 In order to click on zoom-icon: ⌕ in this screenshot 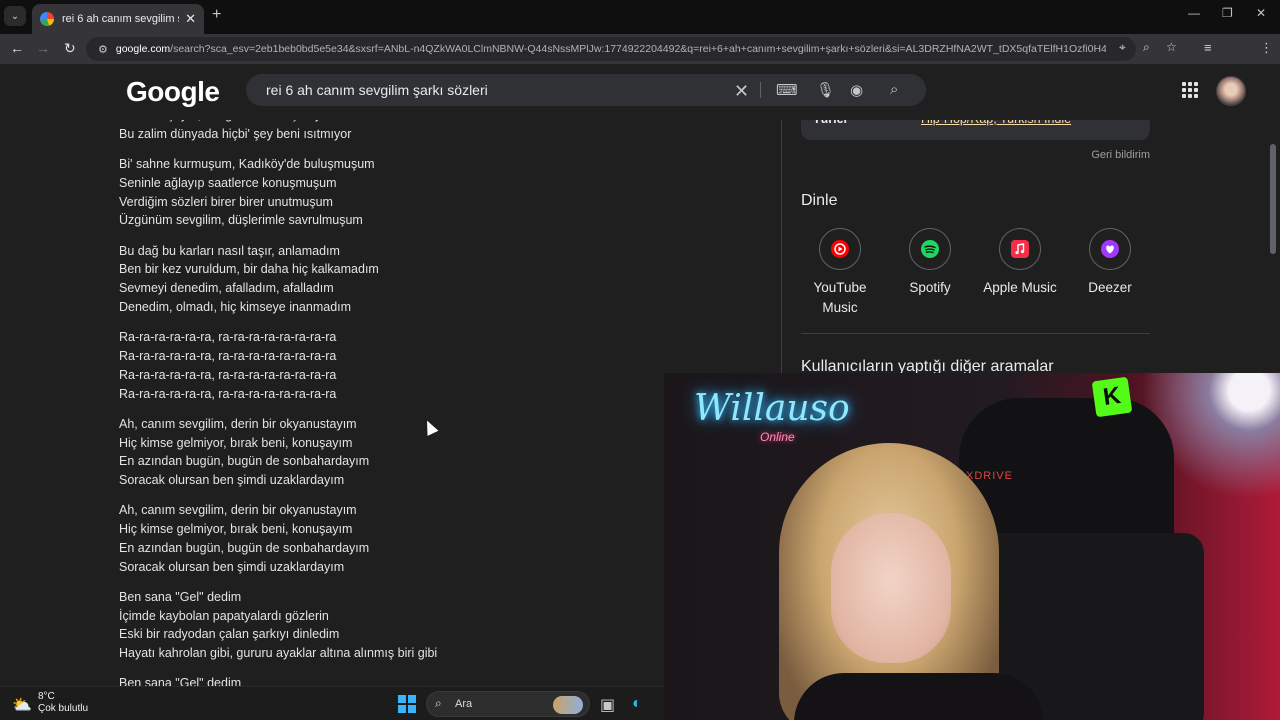, I will do `click(1146, 47)`.